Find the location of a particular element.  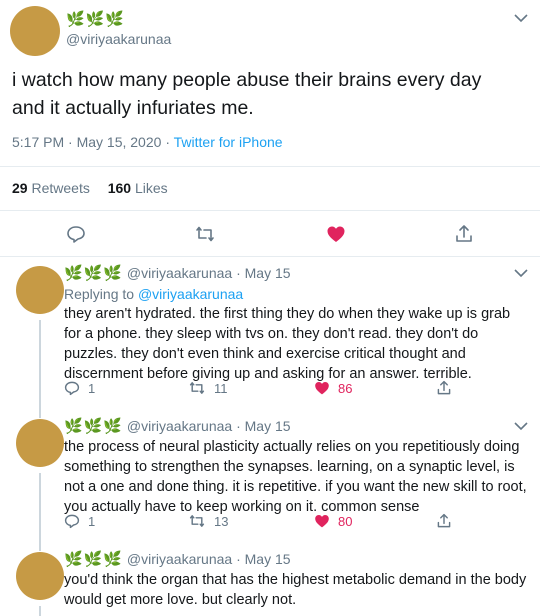

tweet-client: Twitter for iPhone is located at coordinates (228, 142).